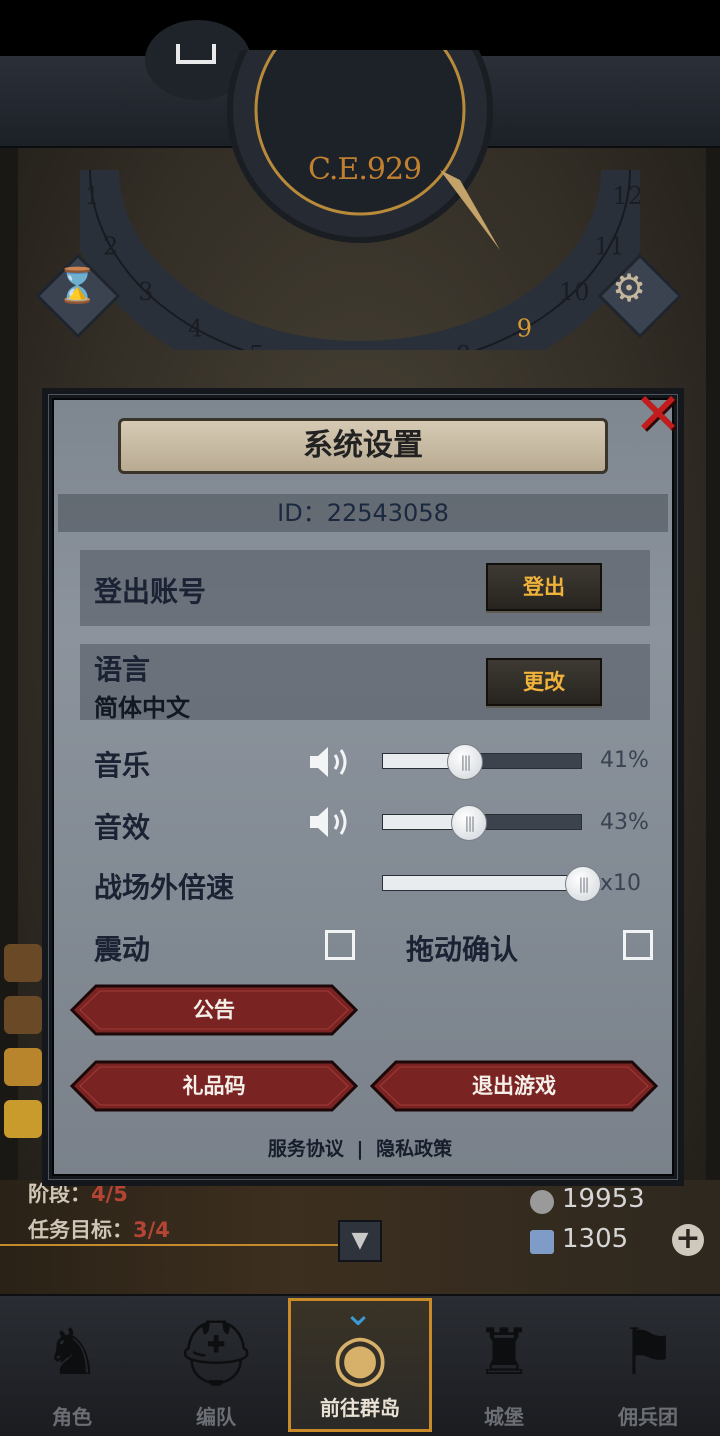 This screenshot has width=720, height=1436. I want to click on sfx-value: 43%, so click(624, 822).